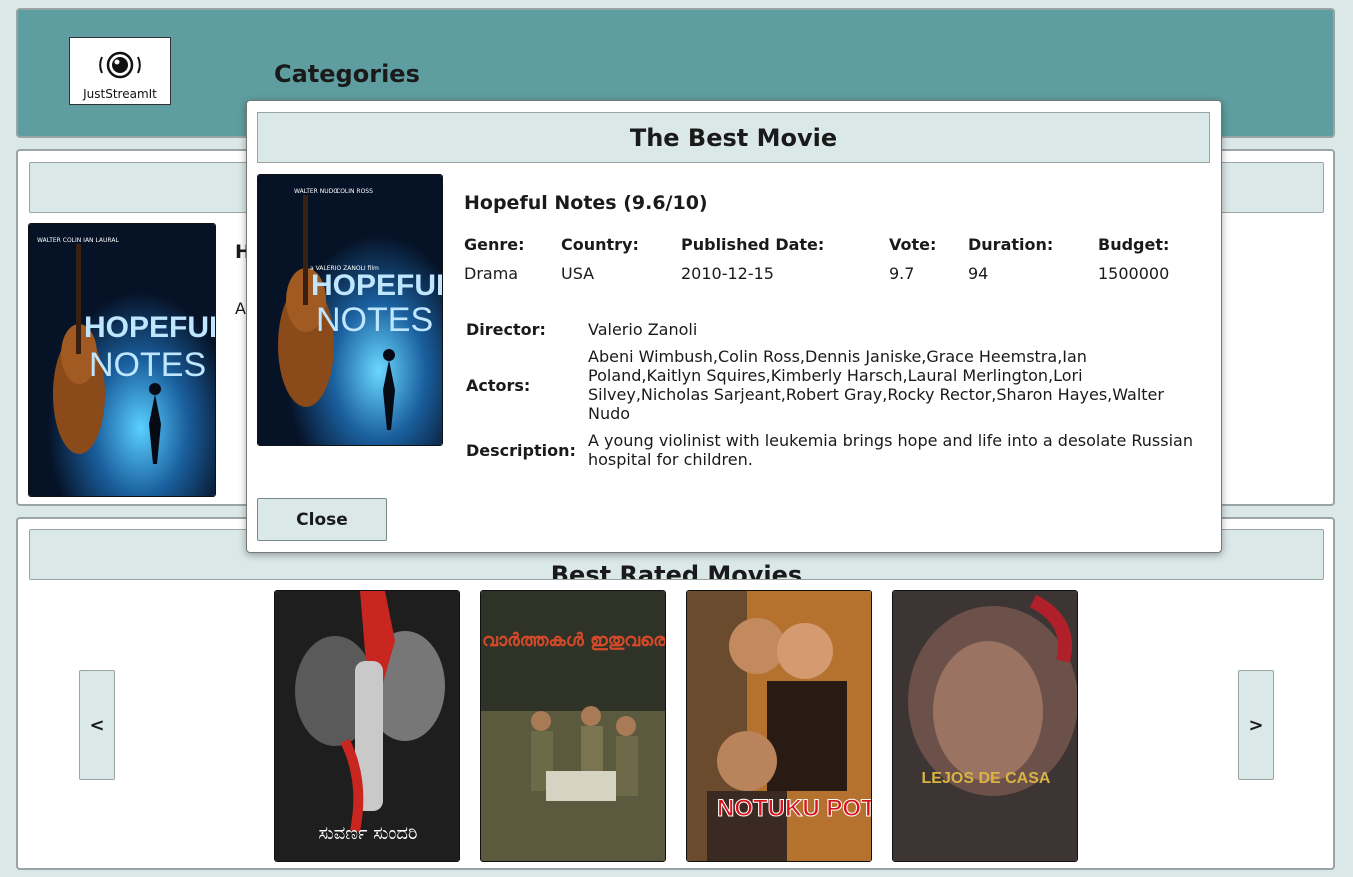  What do you see at coordinates (1256, 725) in the screenshot?
I see `carousel-next-button: >` at bounding box center [1256, 725].